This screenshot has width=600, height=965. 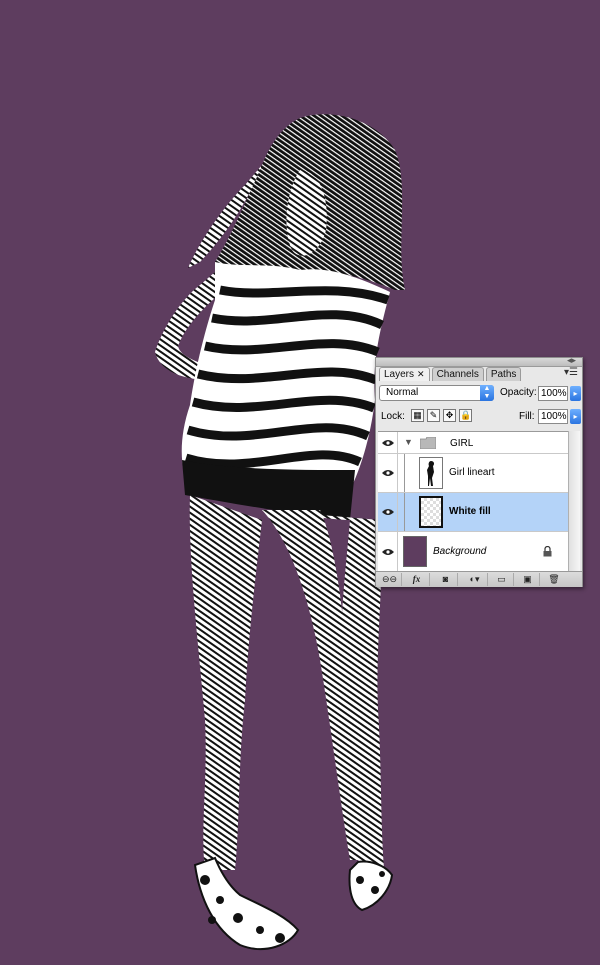 I want to click on layer-list-scrollbar, so click(x=574, y=501).